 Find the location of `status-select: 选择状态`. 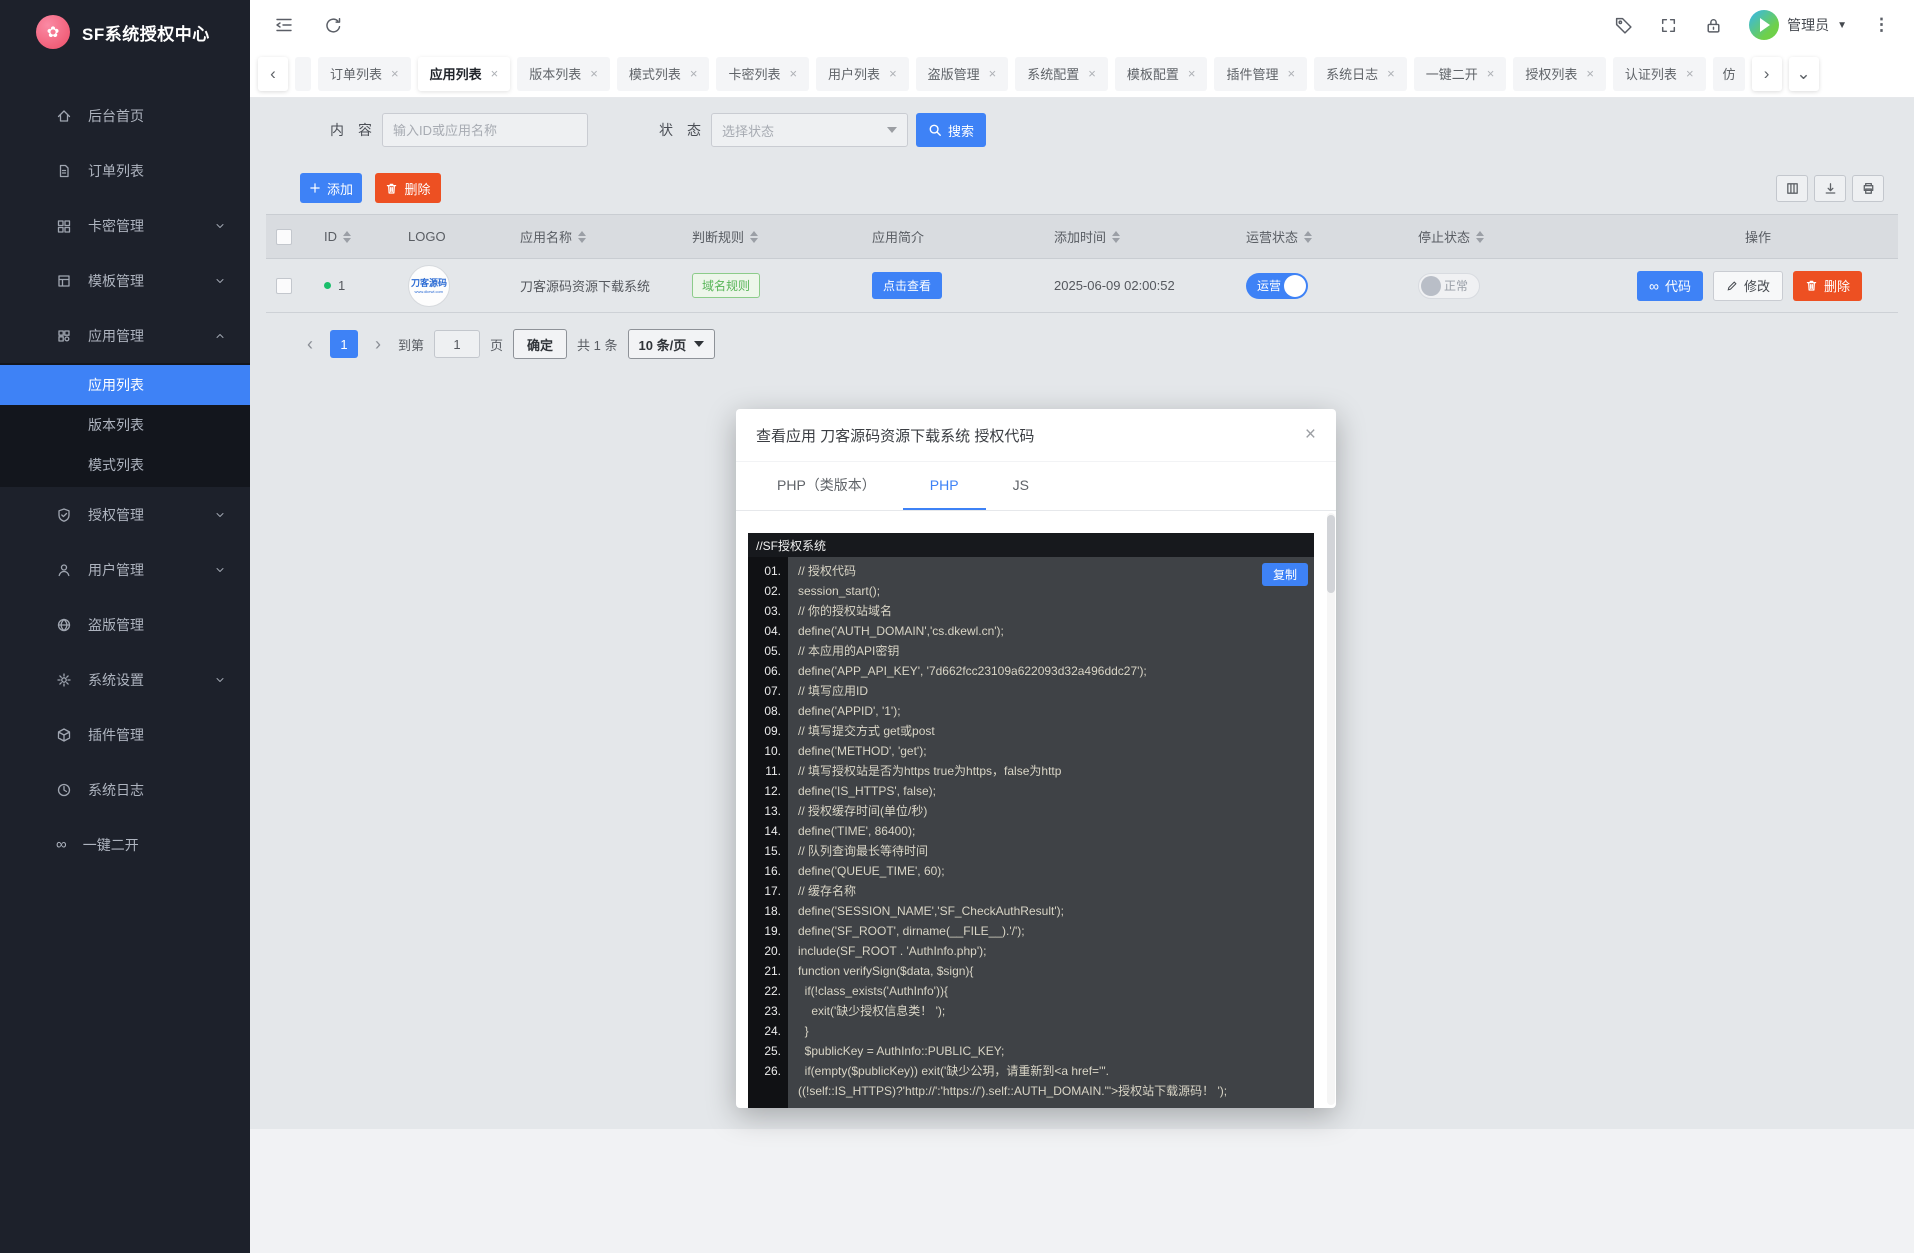

status-select: 选择状态 is located at coordinates (809, 130).